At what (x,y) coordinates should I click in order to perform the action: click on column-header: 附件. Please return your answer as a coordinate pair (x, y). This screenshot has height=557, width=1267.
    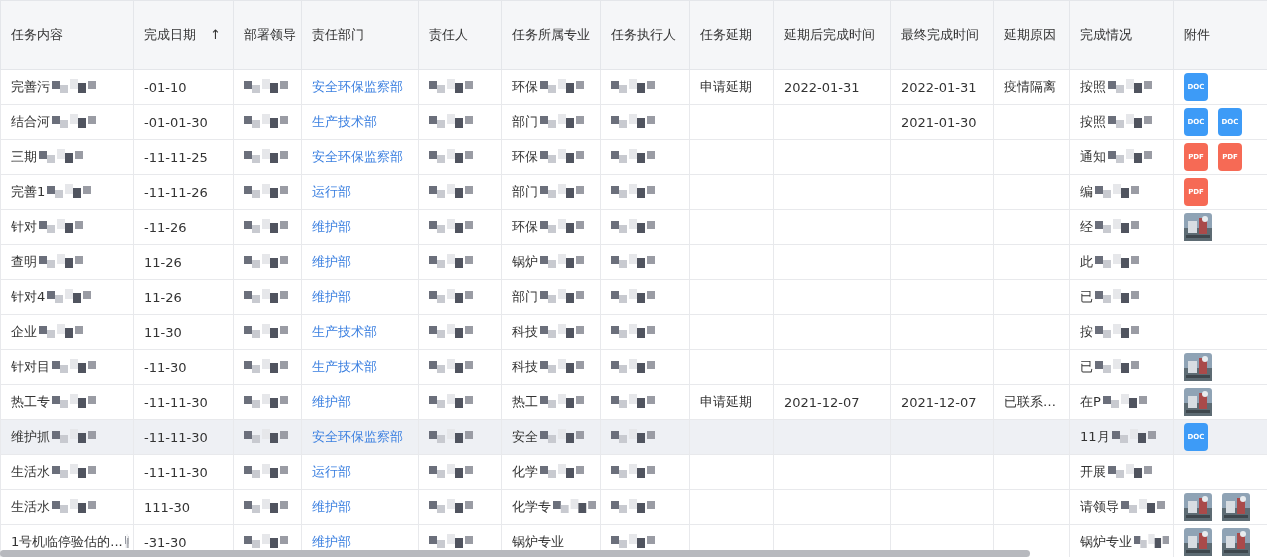
    Looking at the image, I should click on (1220, 35).